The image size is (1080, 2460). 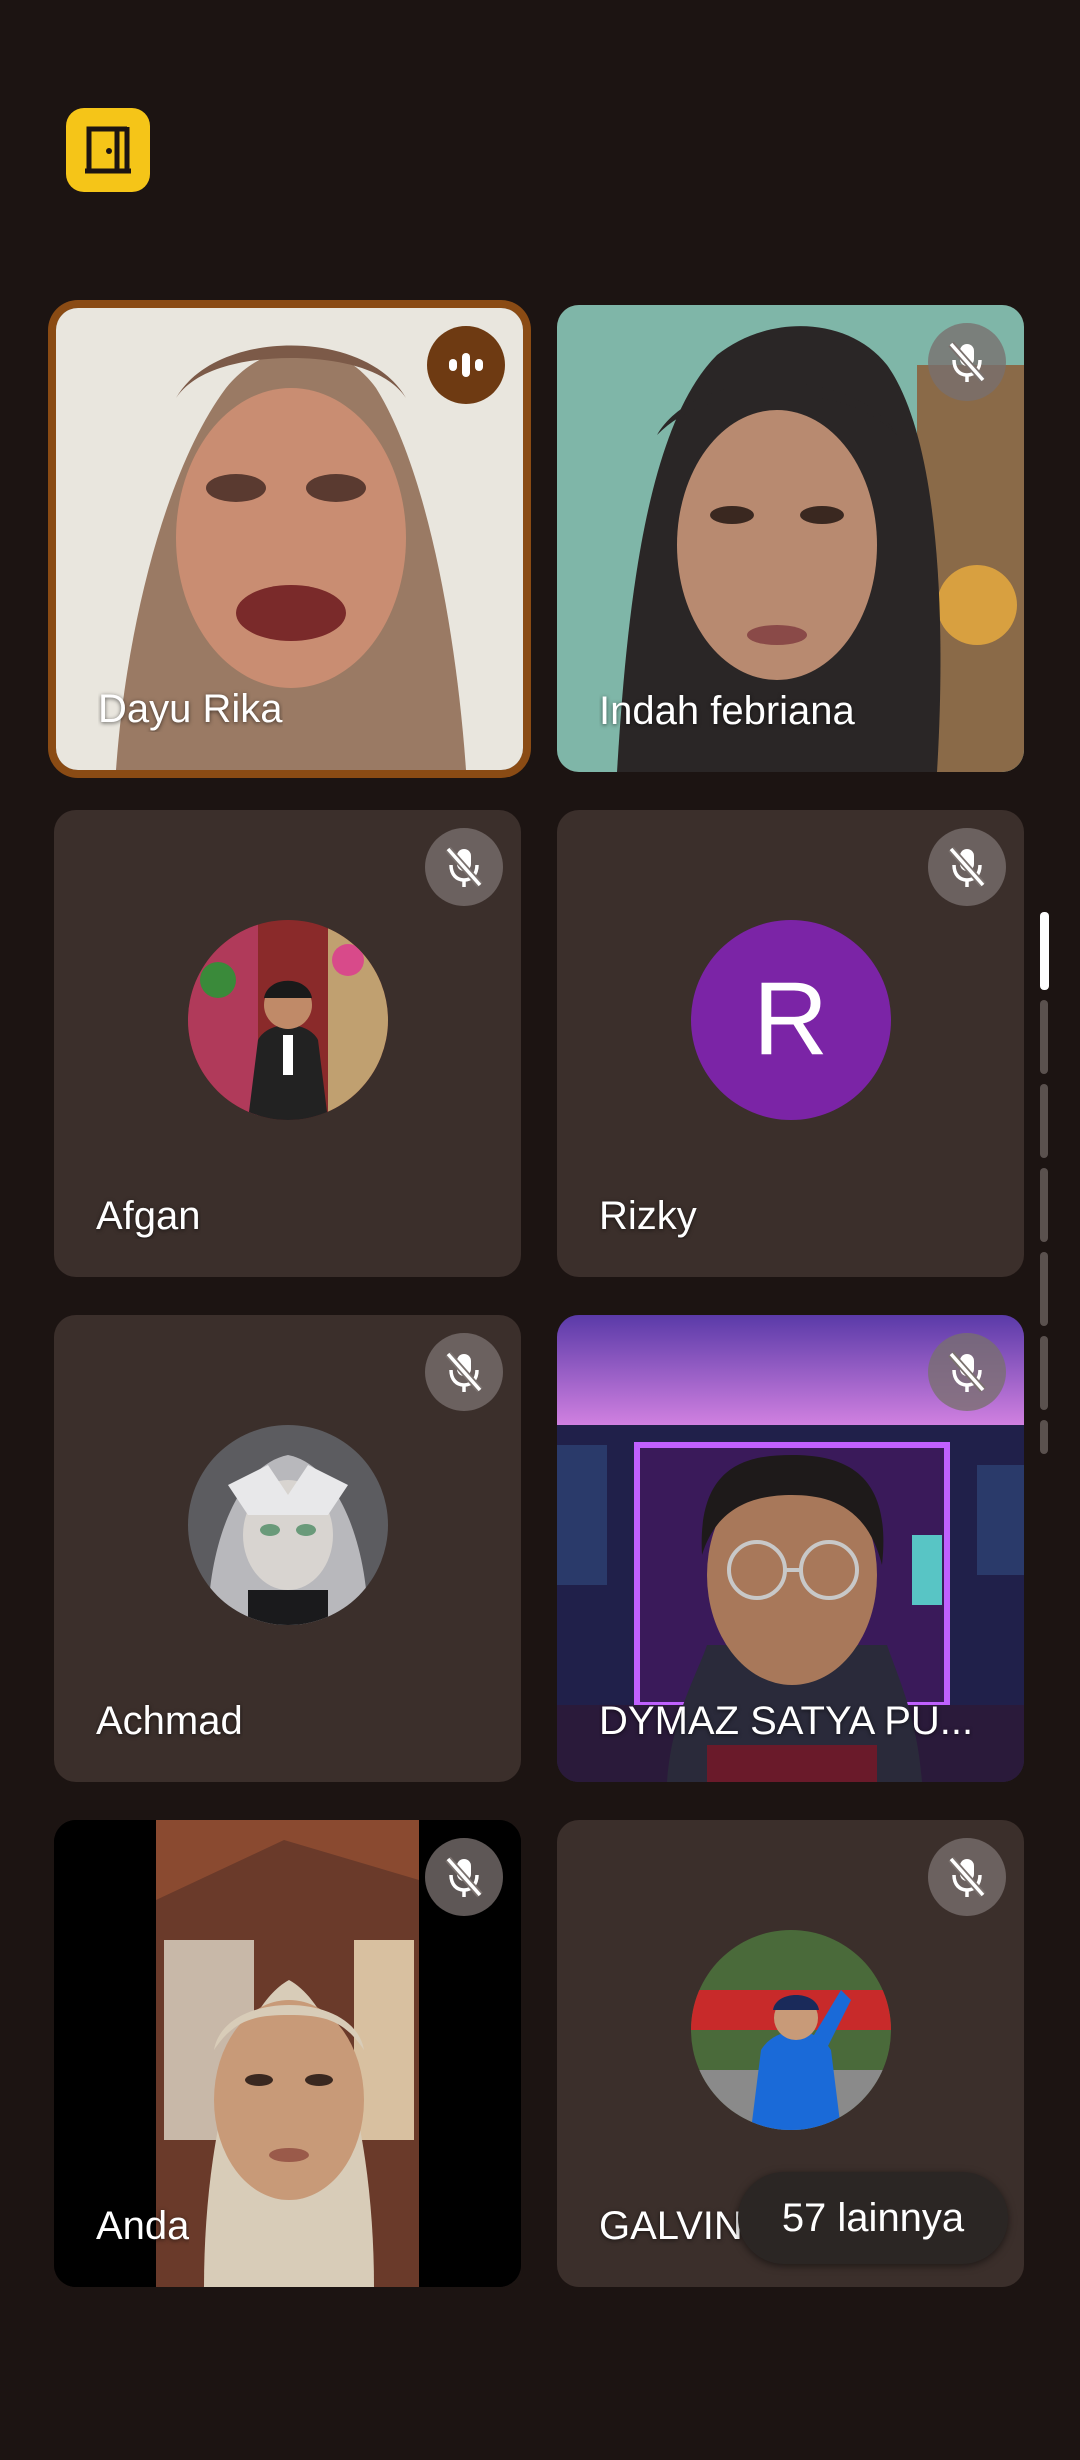 What do you see at coordinates (648, 1216) in the screenshot?
I see `participant-name: Rizky` at bounding box center [648, 1216].